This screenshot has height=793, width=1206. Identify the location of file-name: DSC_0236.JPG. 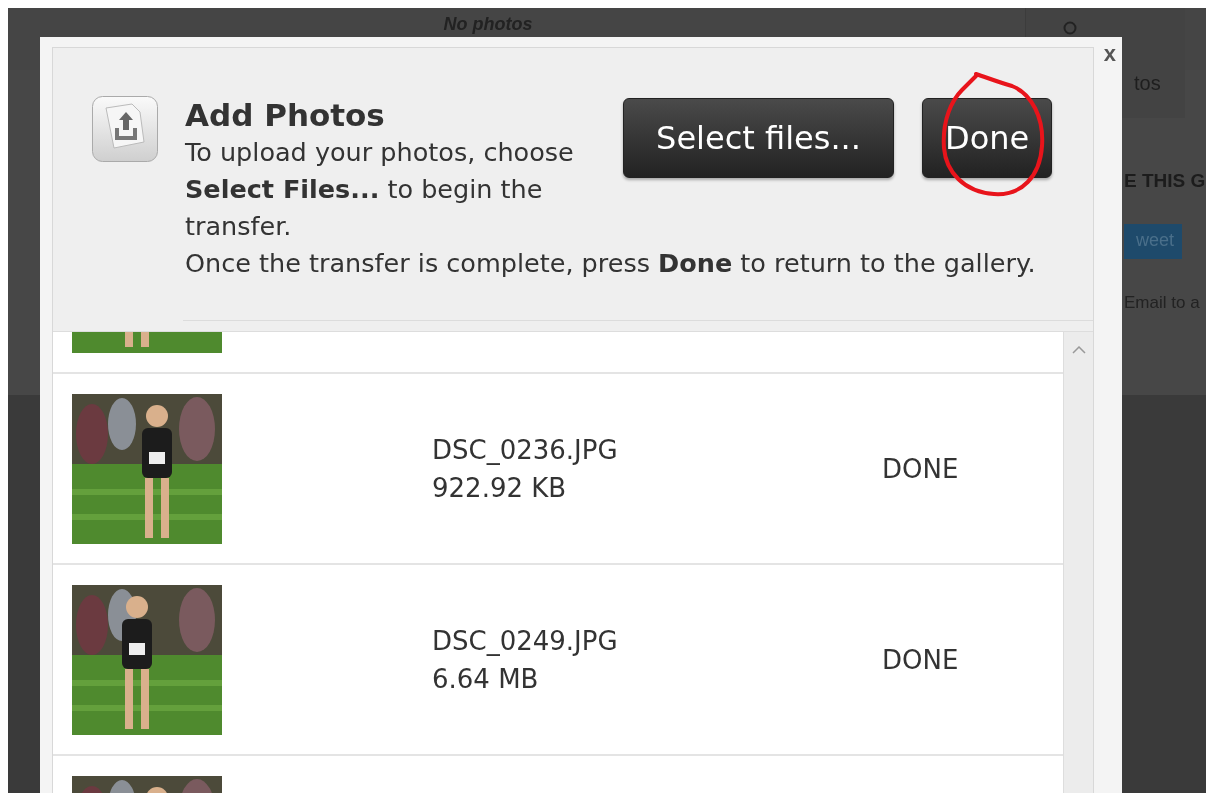
(525, 450).